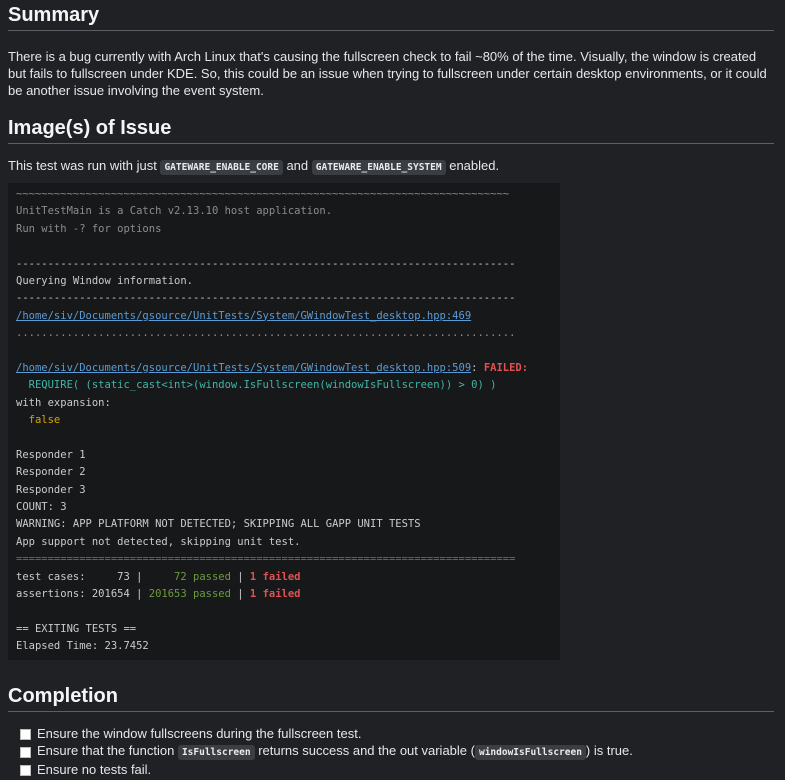 The width and height of the screenshot is (785, 780). What do you see at coordinates (63, 402) in the screenshot?
I see `console-line: with expansion:` at bounding box center [63, 402].